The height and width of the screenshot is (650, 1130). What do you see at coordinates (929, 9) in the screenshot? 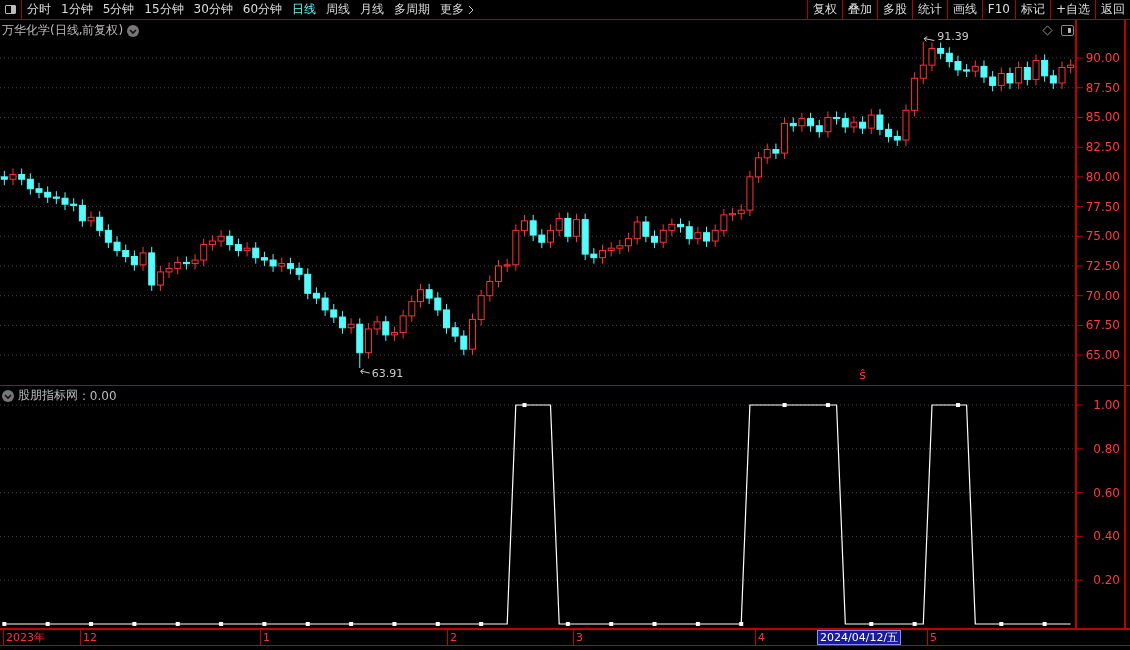
I see `toolbar-button: 统计` at bounding box center [929, 9].